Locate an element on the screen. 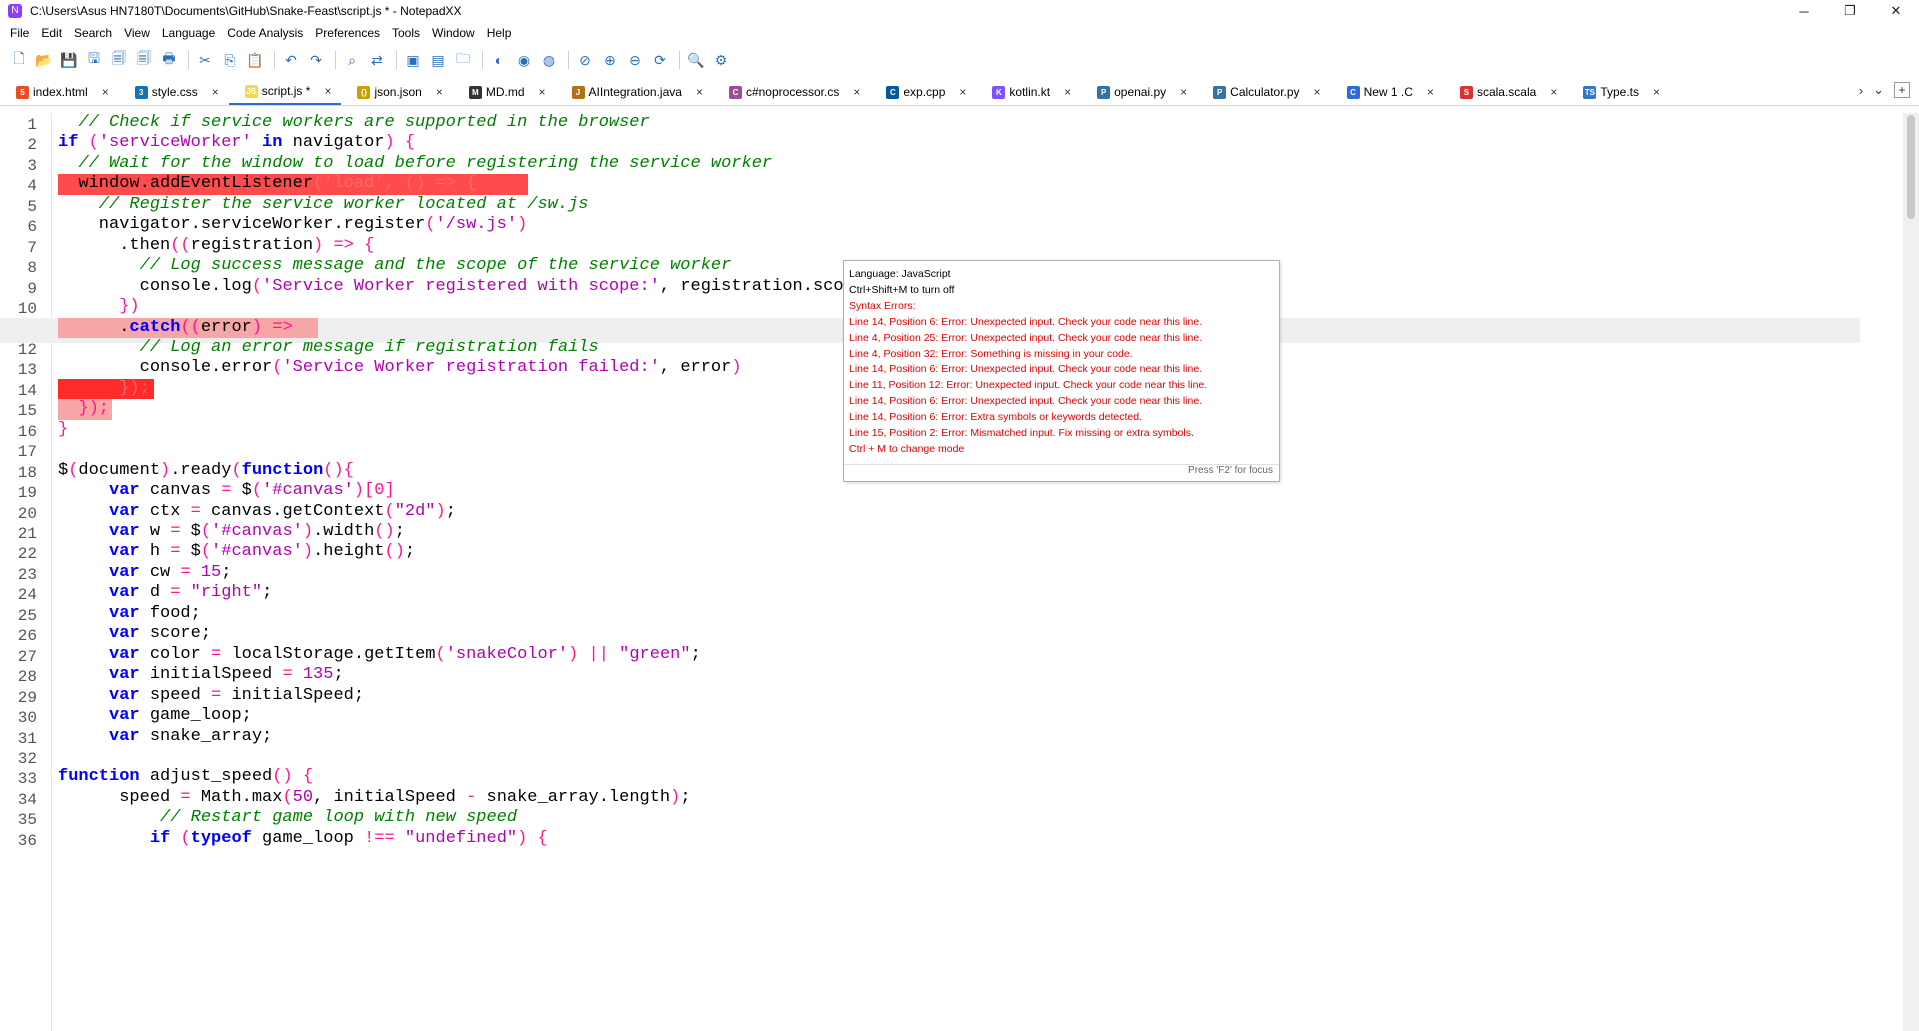 The width and height of the screenshot is (1919, 1031). menu-file: File is located at coordinates (19, 33).